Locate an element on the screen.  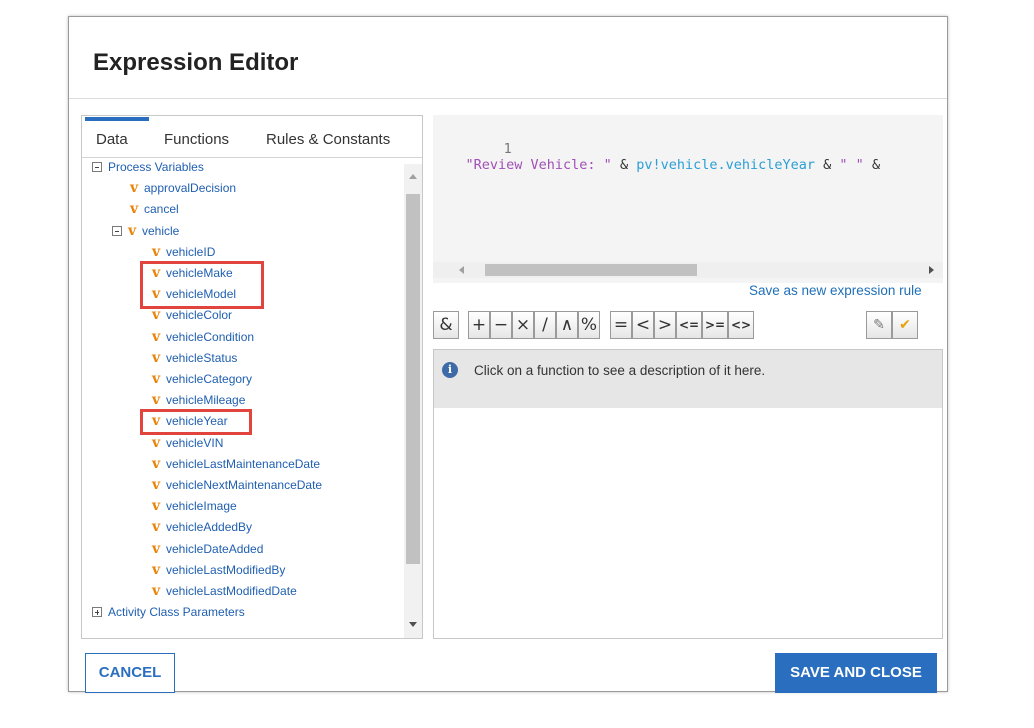
tree-item-vehiclecategory: v vehicleCategory is located at coordinates (202, 379).